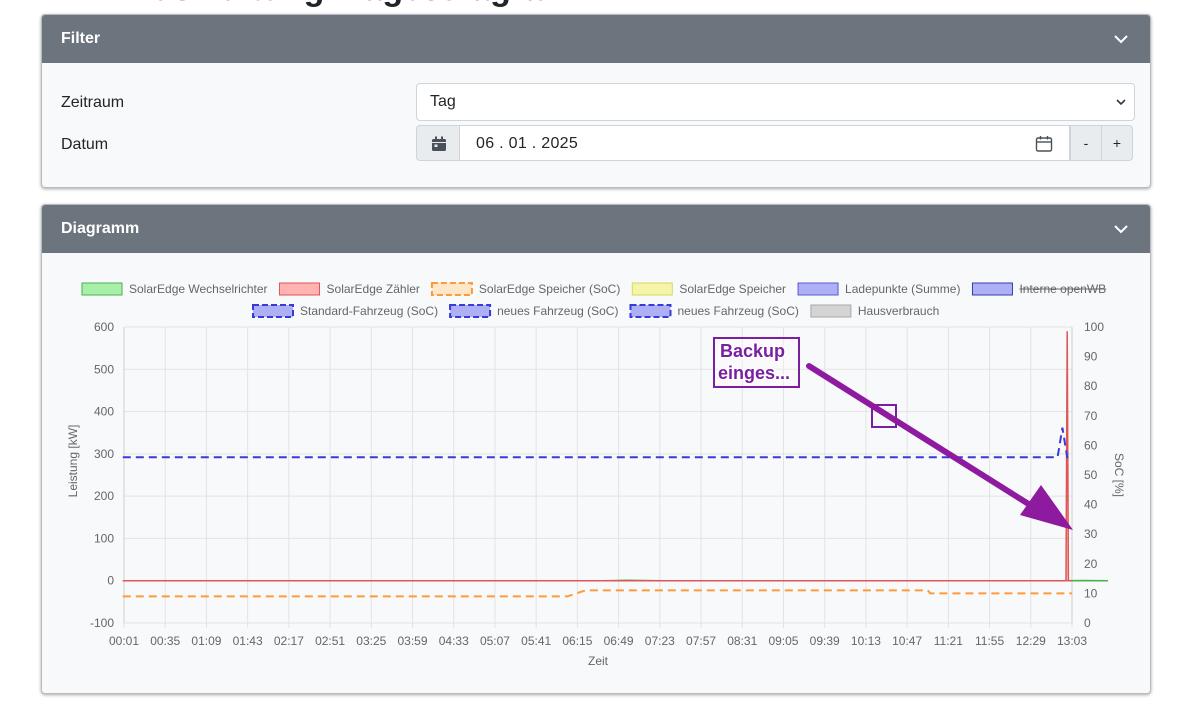 The image size is (1185, 705). Describe the element at coordinates (765, 143) in the screenshot. I see `datum-input: 06 . 01 . 2025` at that location.